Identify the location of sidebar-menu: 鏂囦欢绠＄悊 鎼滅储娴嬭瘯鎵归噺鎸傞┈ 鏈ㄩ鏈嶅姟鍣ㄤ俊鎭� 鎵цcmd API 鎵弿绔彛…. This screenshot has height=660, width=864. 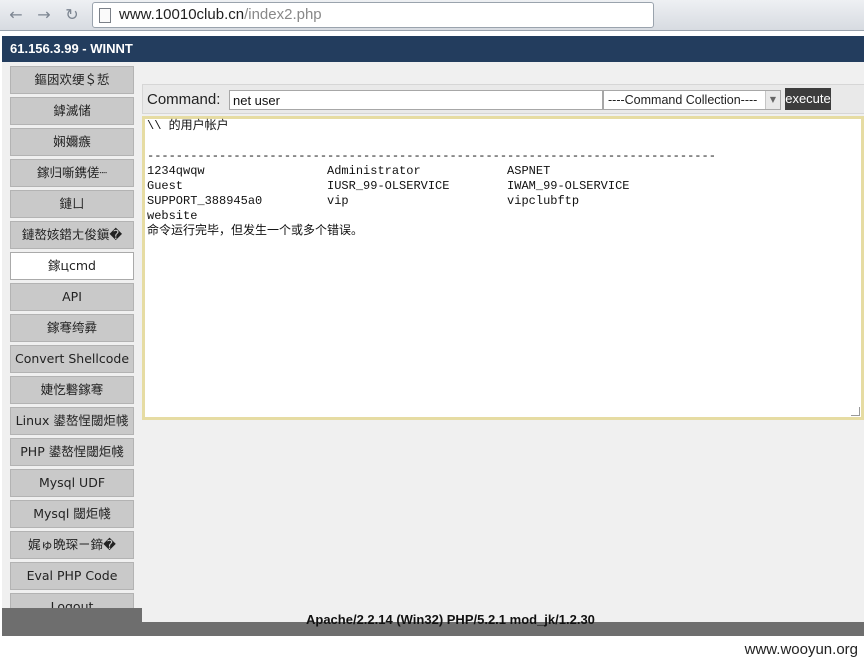
(72, 345).